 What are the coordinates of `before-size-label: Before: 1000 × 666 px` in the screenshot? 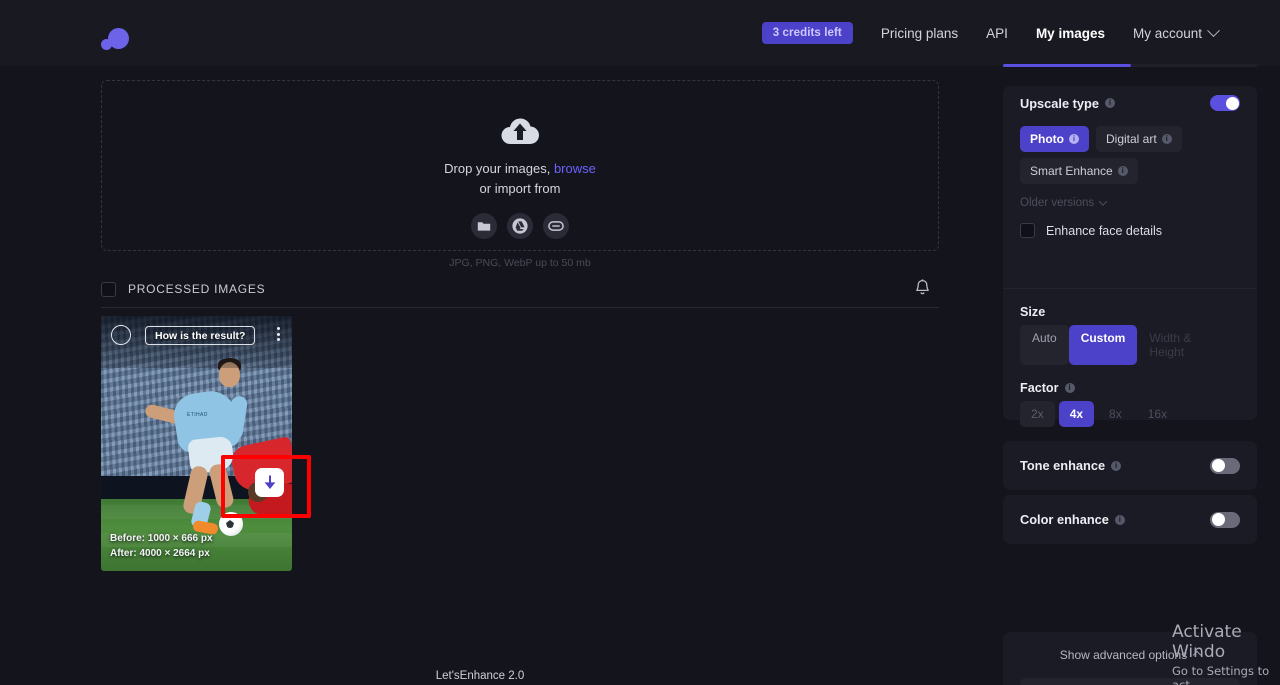 It's located at (161, 538).